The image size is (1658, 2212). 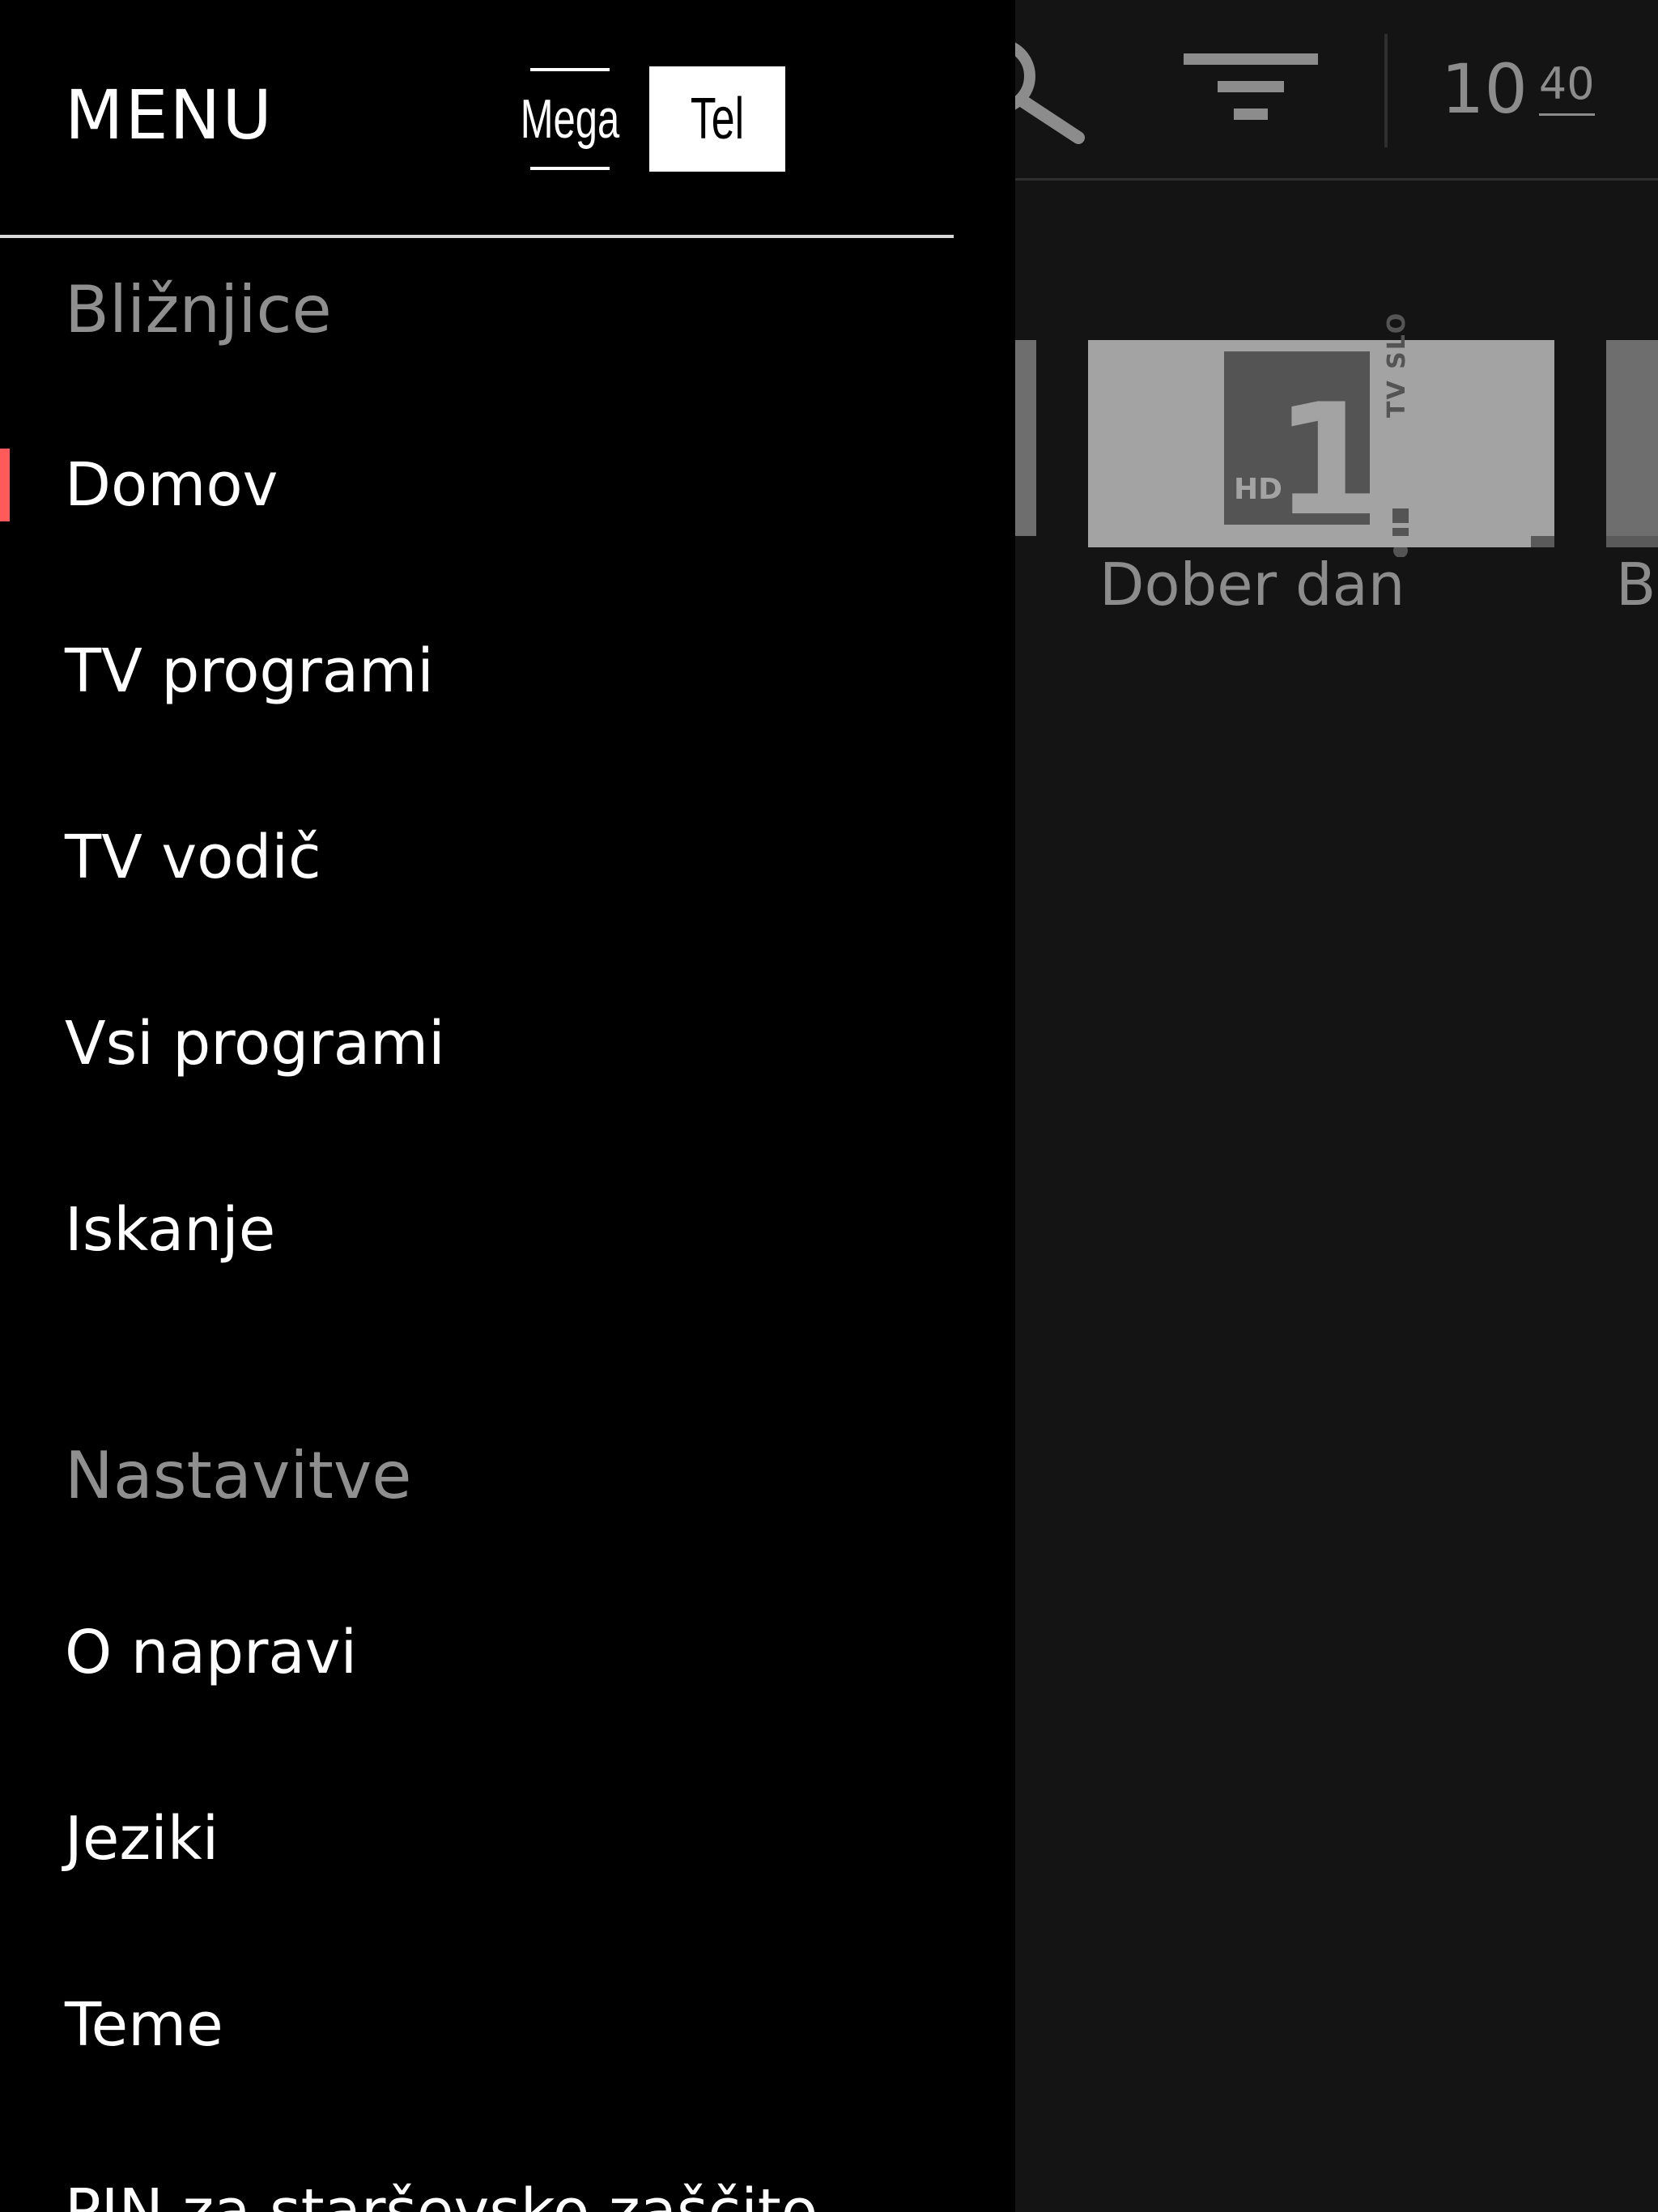 I want to click on logo-tel-box: Tel, so click(x=717, y=119).